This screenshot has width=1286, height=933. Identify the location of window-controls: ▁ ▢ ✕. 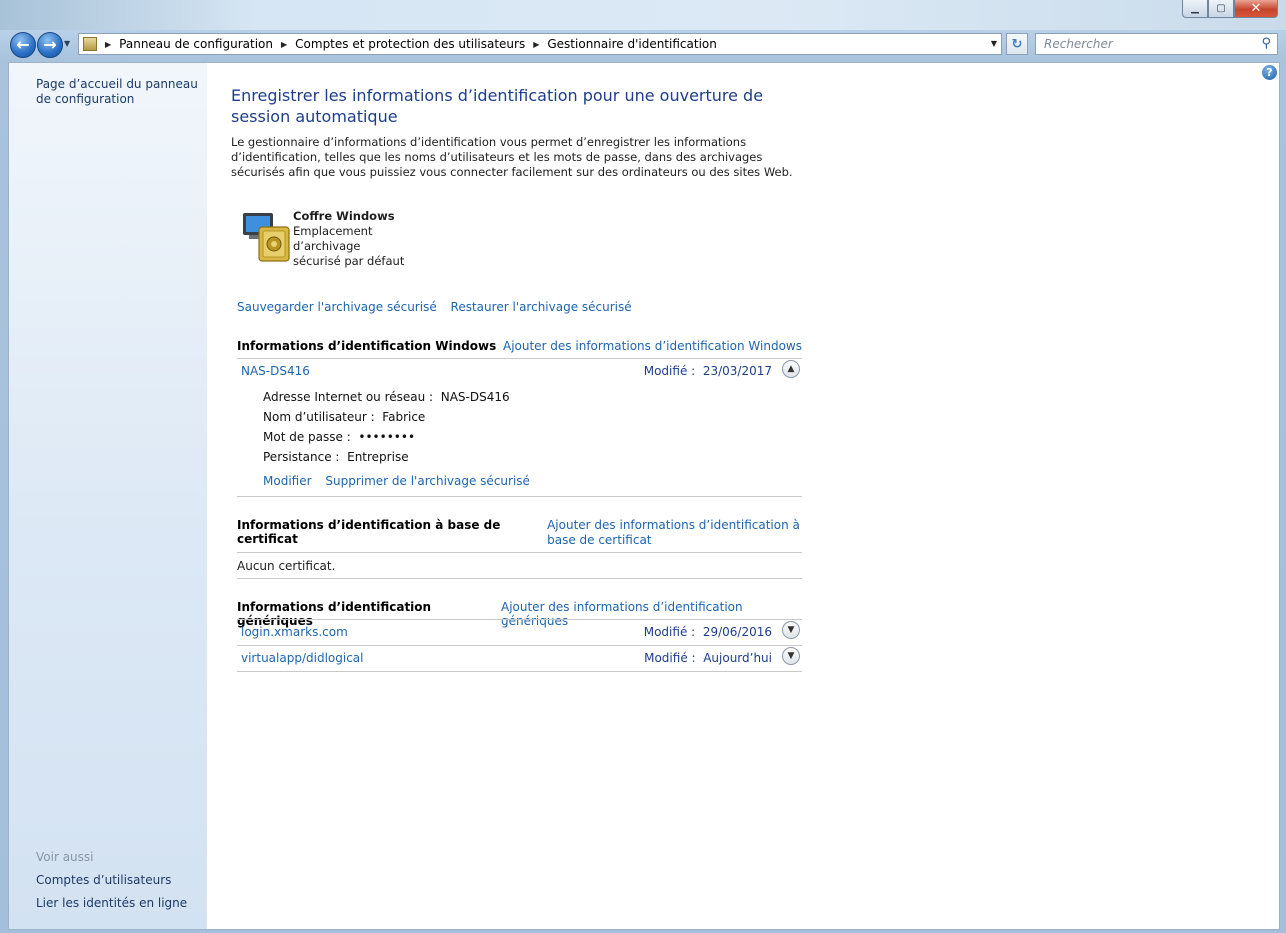
(1230, 10).